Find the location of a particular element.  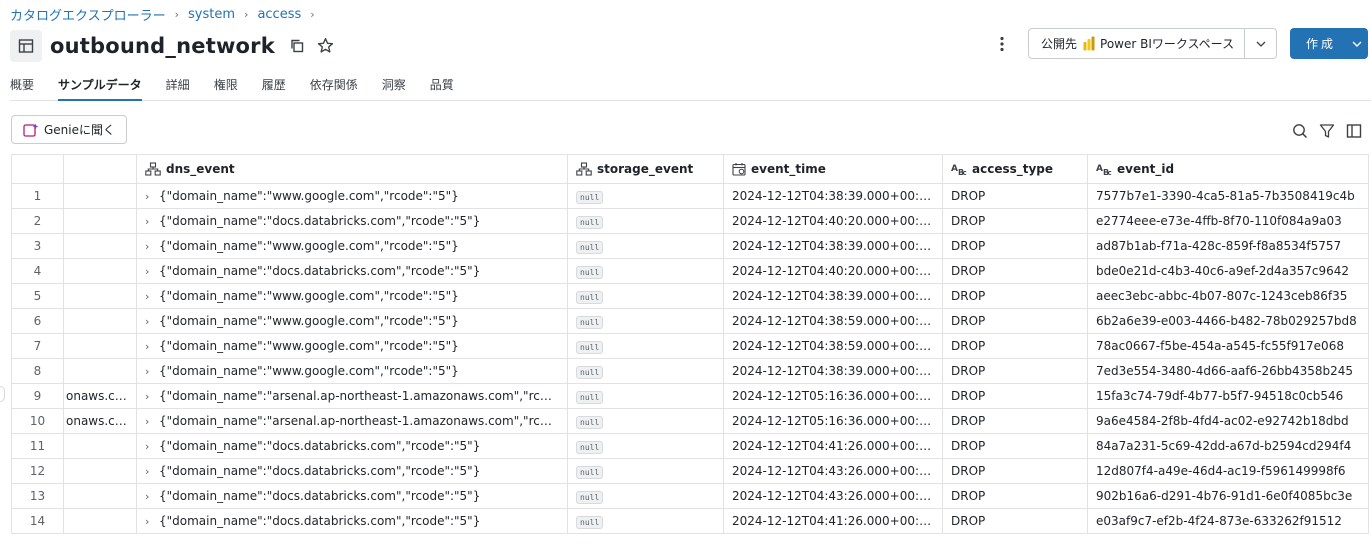

tab-lineage: 依存関係 is located at coordinates (334, 86).